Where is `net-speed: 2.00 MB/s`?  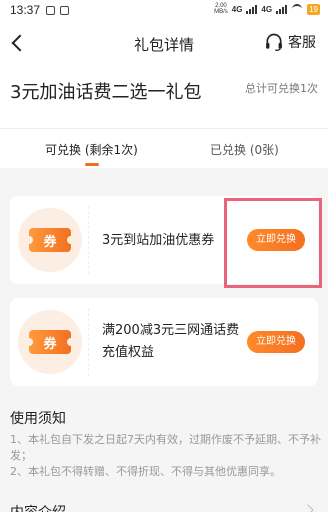
net-speed: 2.00 MB/s is located at coordinates (221, 9).